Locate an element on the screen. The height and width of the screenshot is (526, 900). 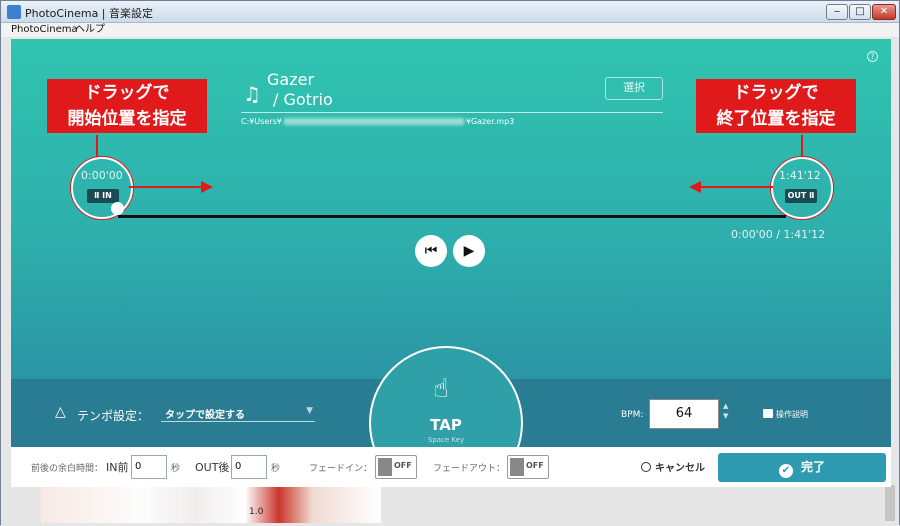
out-handle: OUT Ⅱ is located at coordinates (801, 196).